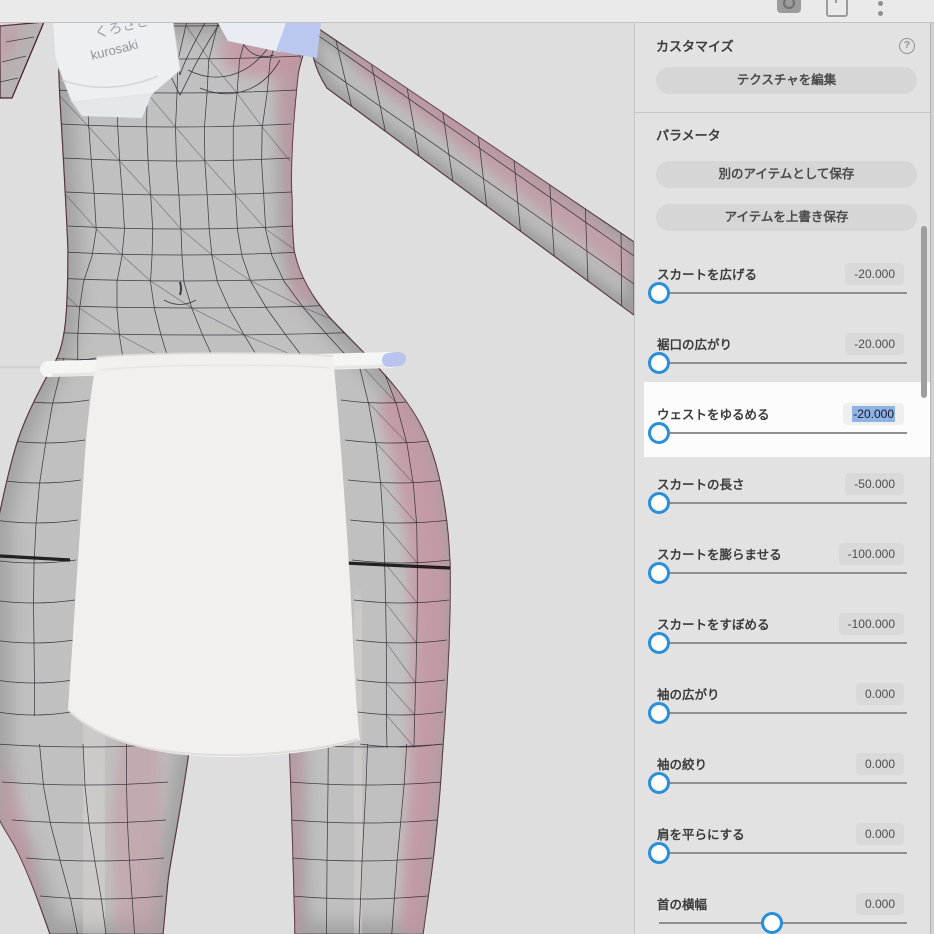 The image size is (934, 934). I want to click on panel-edge, so click(932, 478).